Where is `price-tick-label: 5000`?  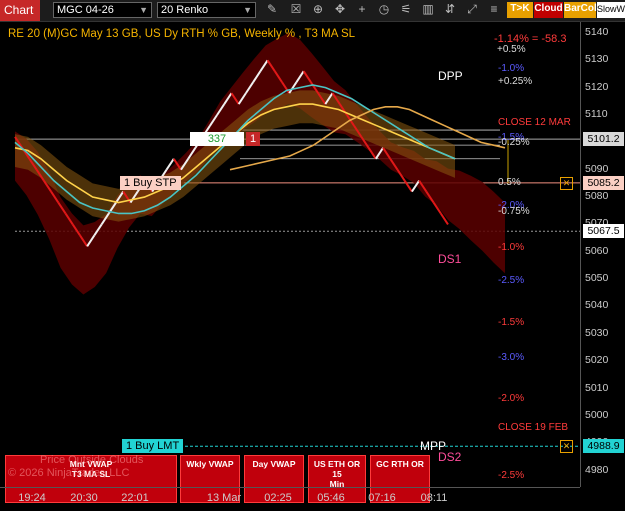 price-tick-label: 5000 is located at coordinates (597, 414).